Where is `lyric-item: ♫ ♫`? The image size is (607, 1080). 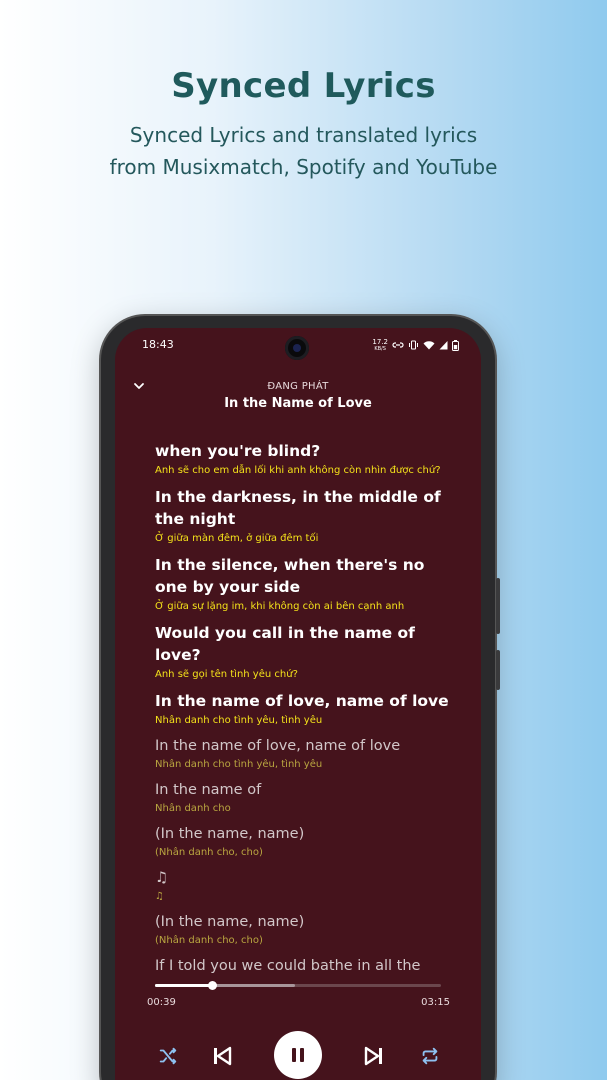
lyric-item: ♫ ♫ is located at coordinates (308, 886).